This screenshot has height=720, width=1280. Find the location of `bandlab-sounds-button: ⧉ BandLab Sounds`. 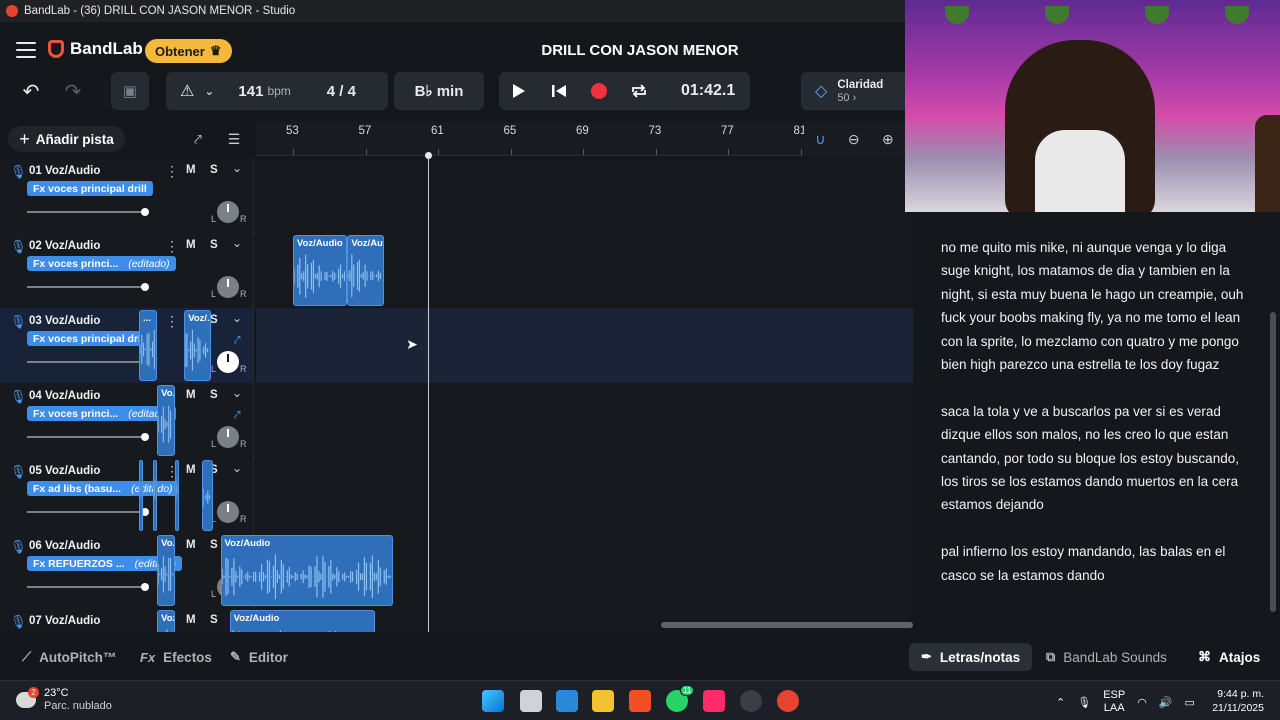

bandlab-sounds-button: ⧉ BandLab Sounds is located at coordinates (1106, 657).